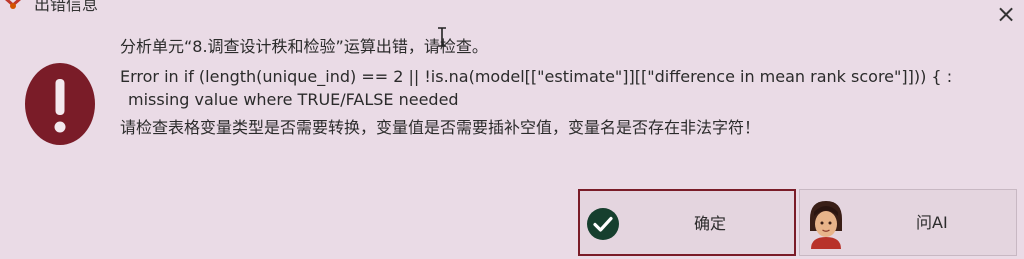 This screenshot has width=1024, height=259. Describe the element at coordinates (687, 222) in the screenshot. I see `ok-button: 确定` at that location.